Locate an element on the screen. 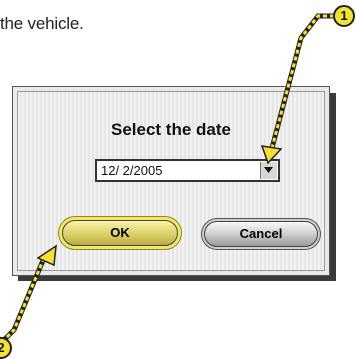 This screenshot has height=359, width=356. chevron-down-icon is located at coordinates (268, 170).